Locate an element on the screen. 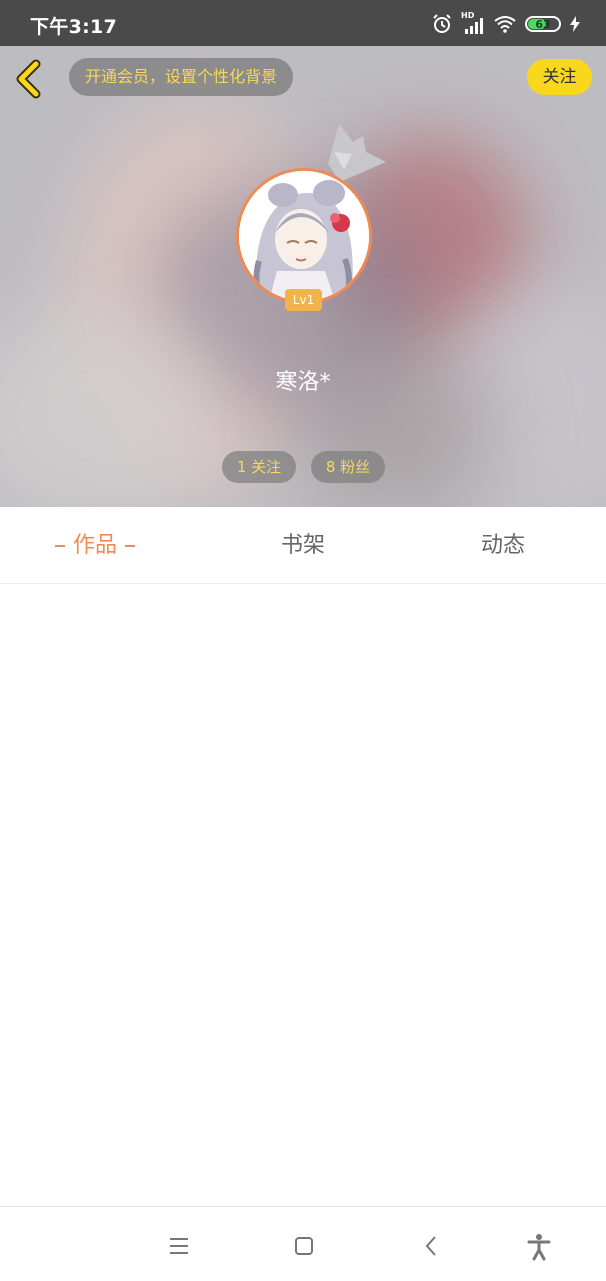  level-badge: Lv1 is located at coordinates (303, 300).